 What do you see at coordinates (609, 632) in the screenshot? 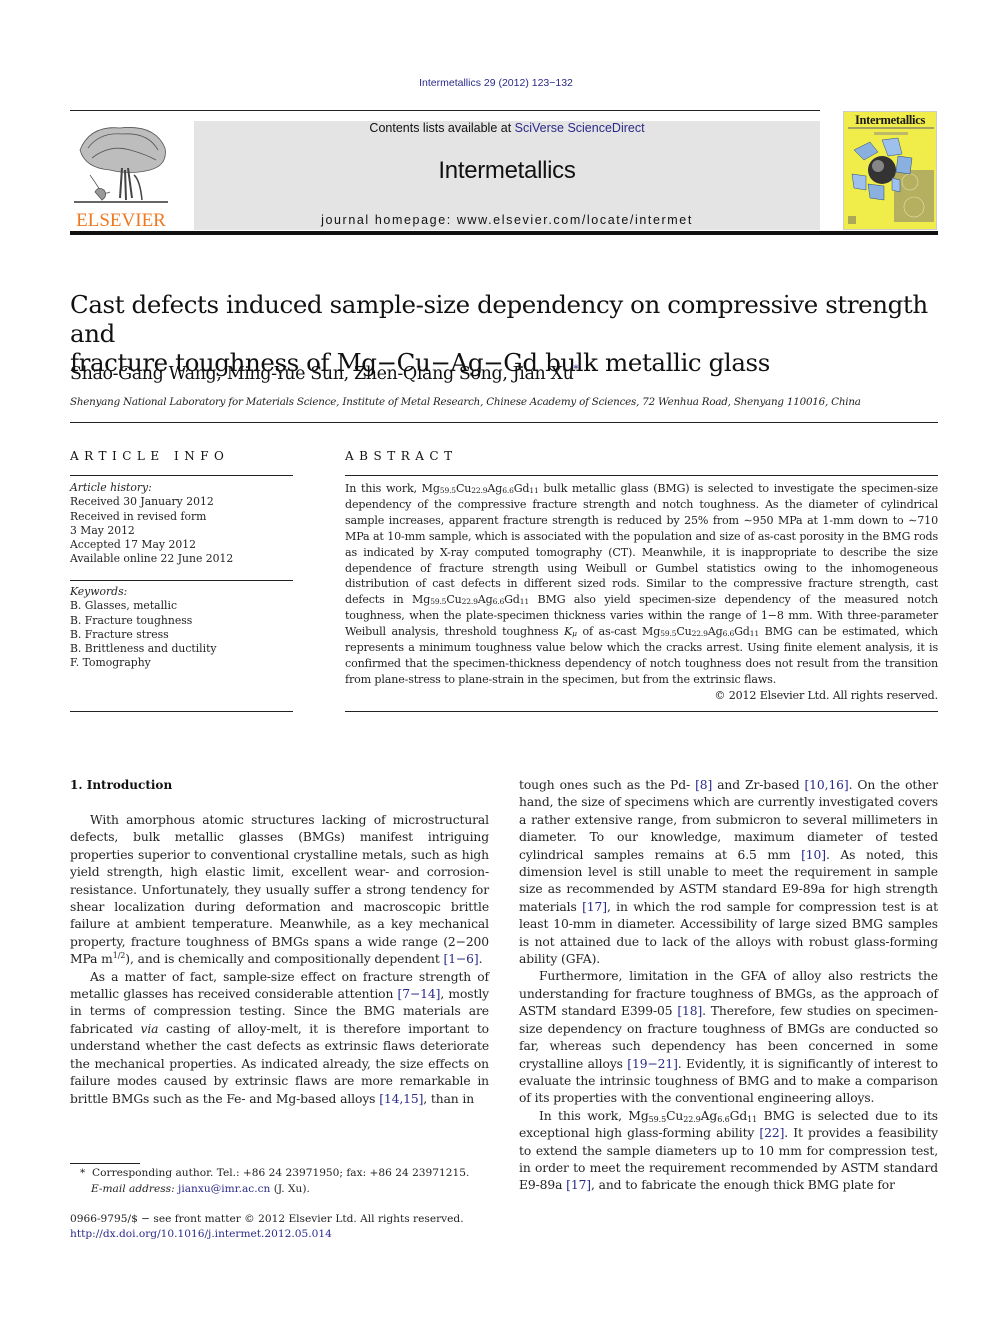
I see `abstract-text: of as-cast` at bounding box center [609, 632].